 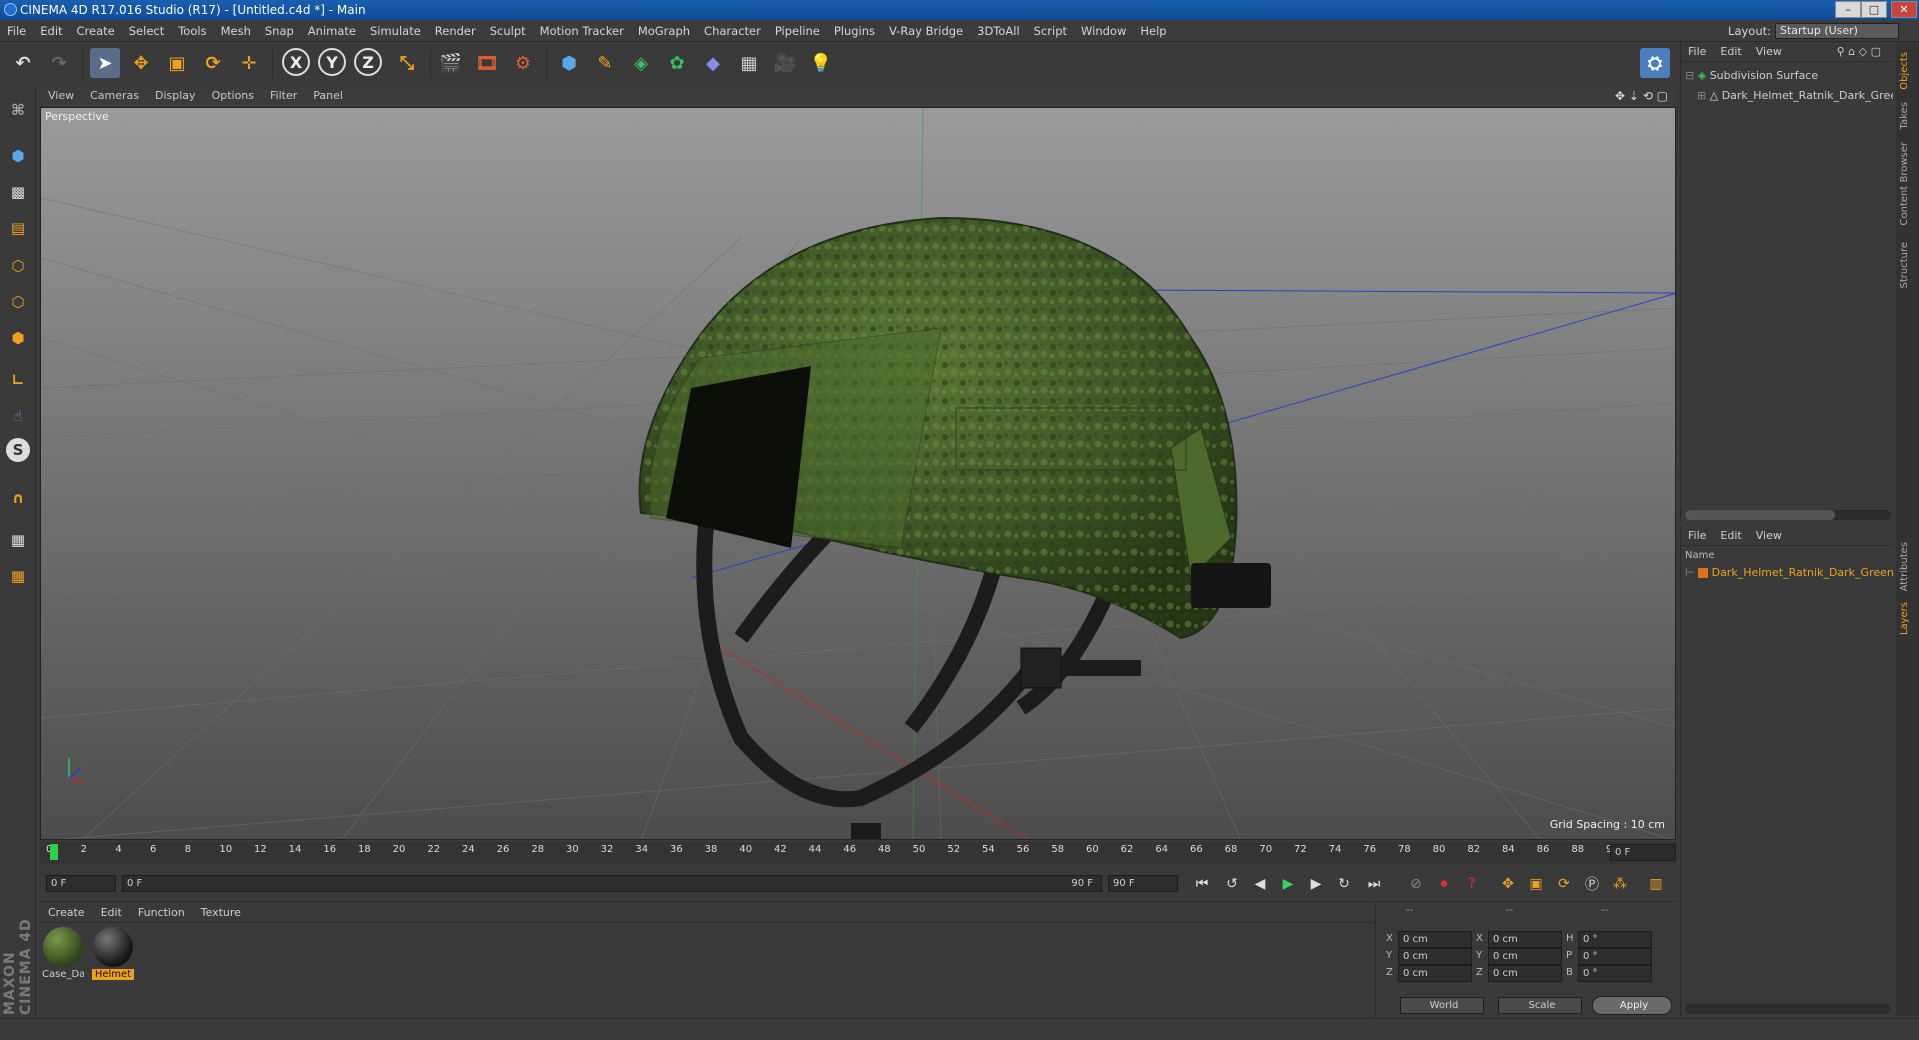 I want to click on edges-mode-icon: ⬡, so click(x=18, y=302).